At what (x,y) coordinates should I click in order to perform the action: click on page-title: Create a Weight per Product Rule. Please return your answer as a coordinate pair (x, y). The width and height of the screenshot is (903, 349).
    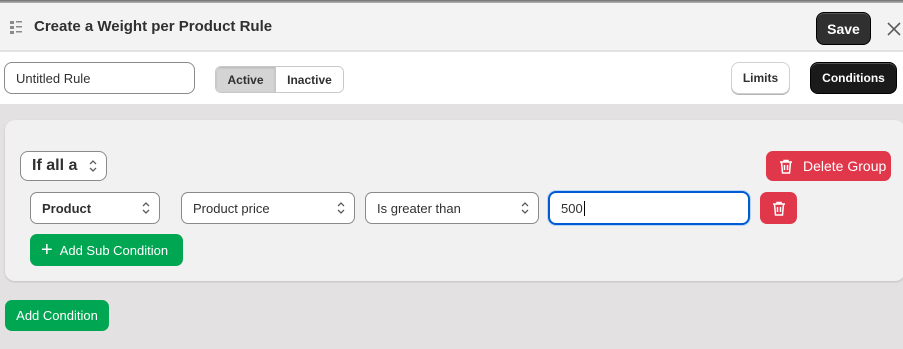
    Looking at the image, I should click on (153, 26).